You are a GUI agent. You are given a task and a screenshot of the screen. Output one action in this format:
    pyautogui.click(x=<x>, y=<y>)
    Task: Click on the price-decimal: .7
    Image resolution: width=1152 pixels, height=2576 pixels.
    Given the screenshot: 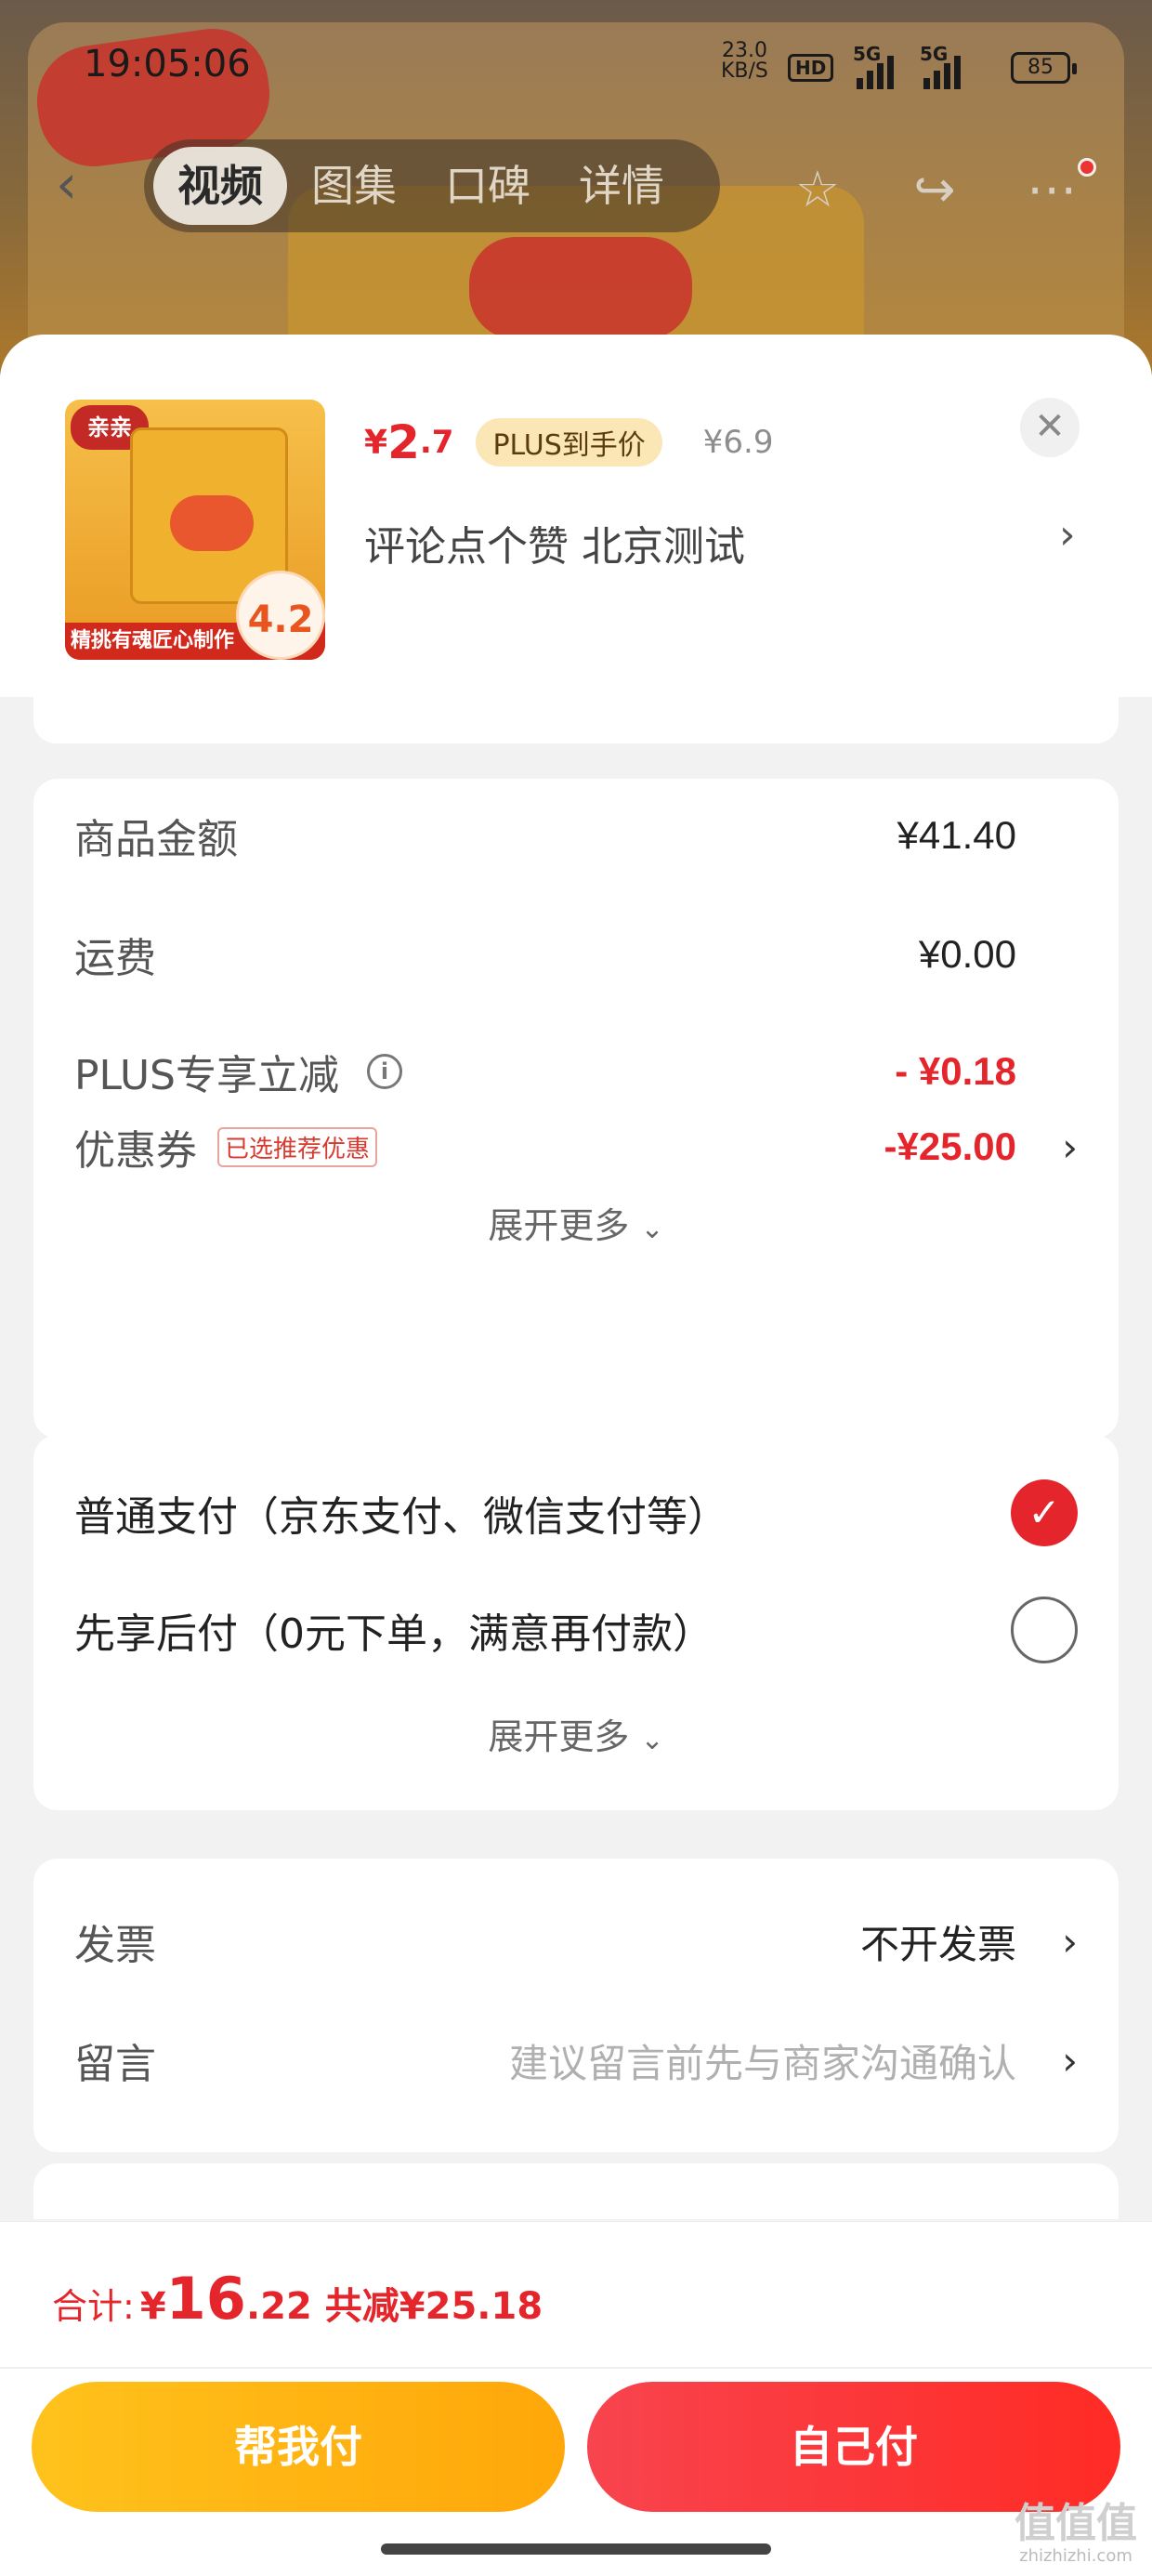 What is the action you would take?
    pyautogui.click(x=436, y=442)
    